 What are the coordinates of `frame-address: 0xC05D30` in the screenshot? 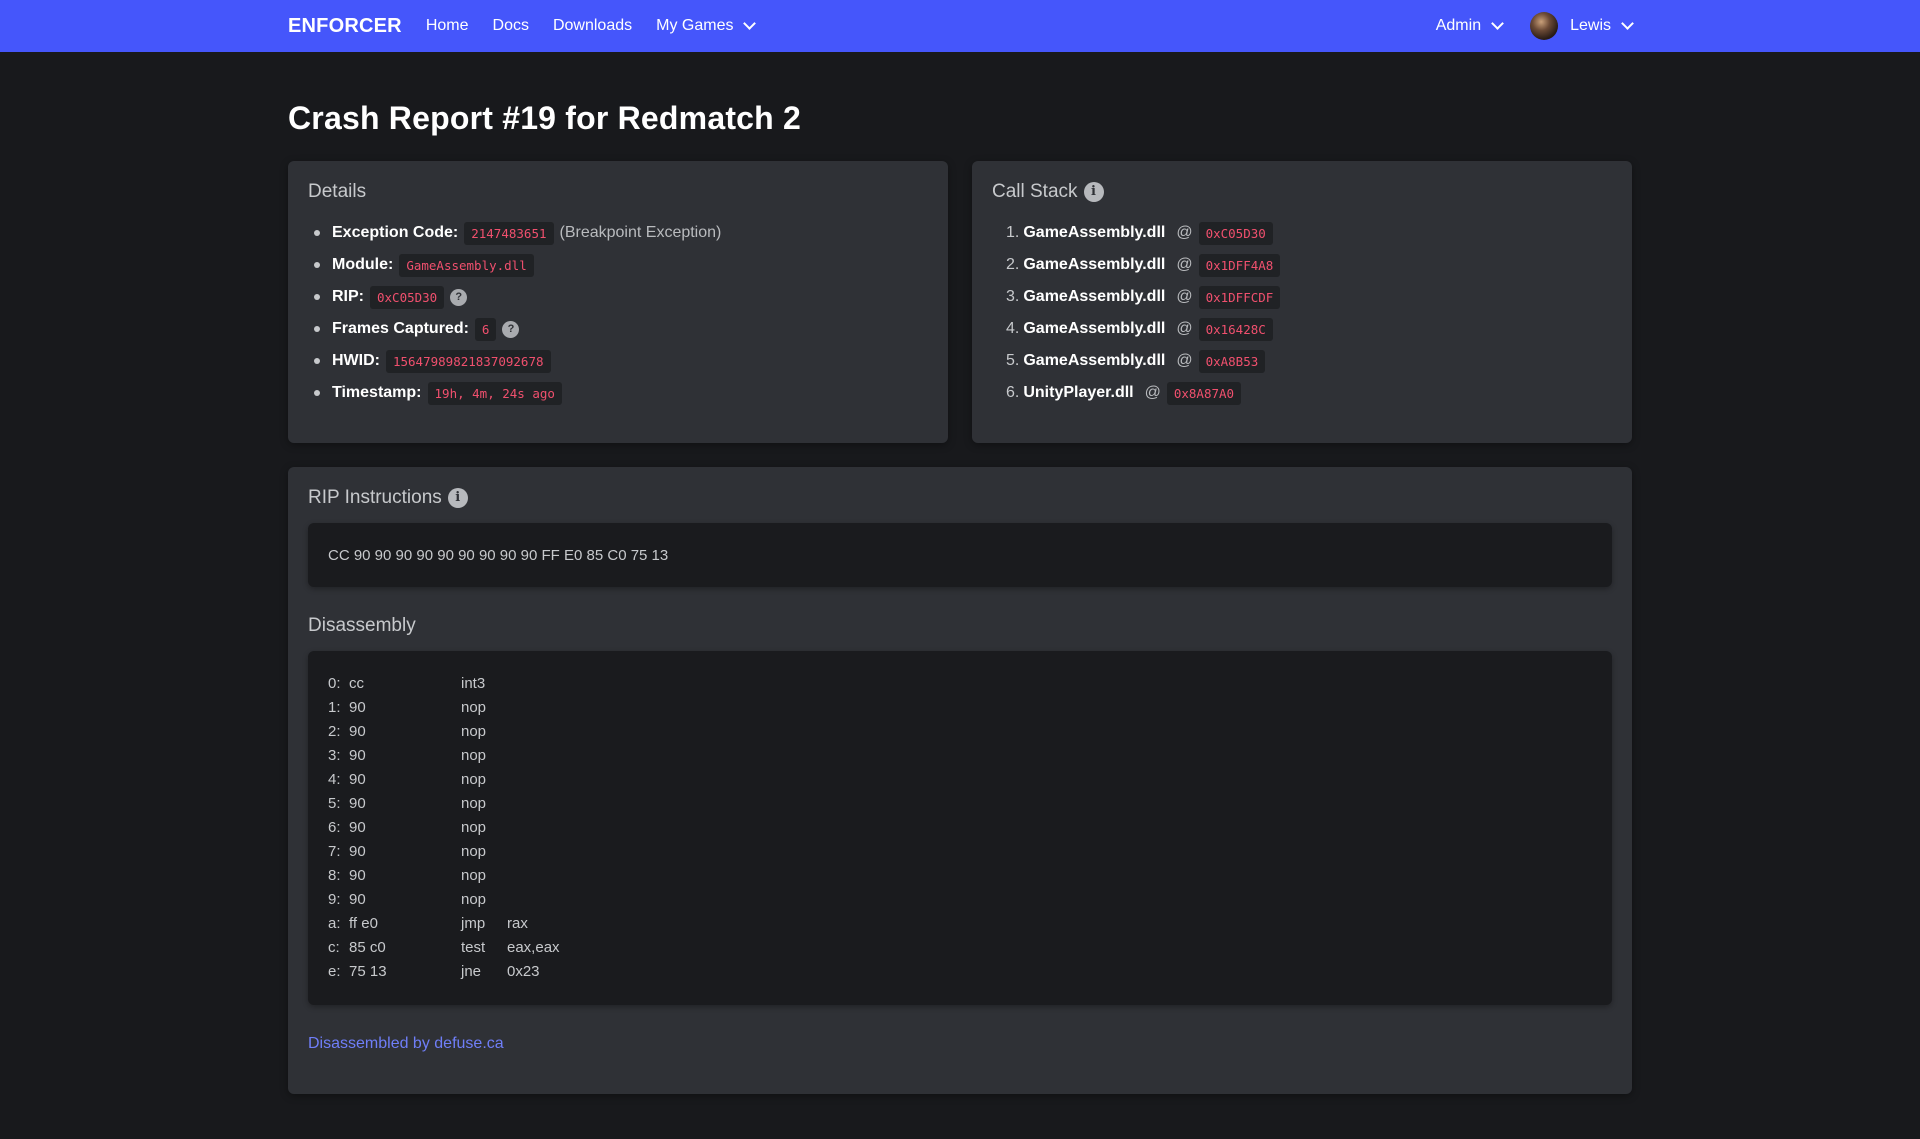 It's located at (1235, 233).